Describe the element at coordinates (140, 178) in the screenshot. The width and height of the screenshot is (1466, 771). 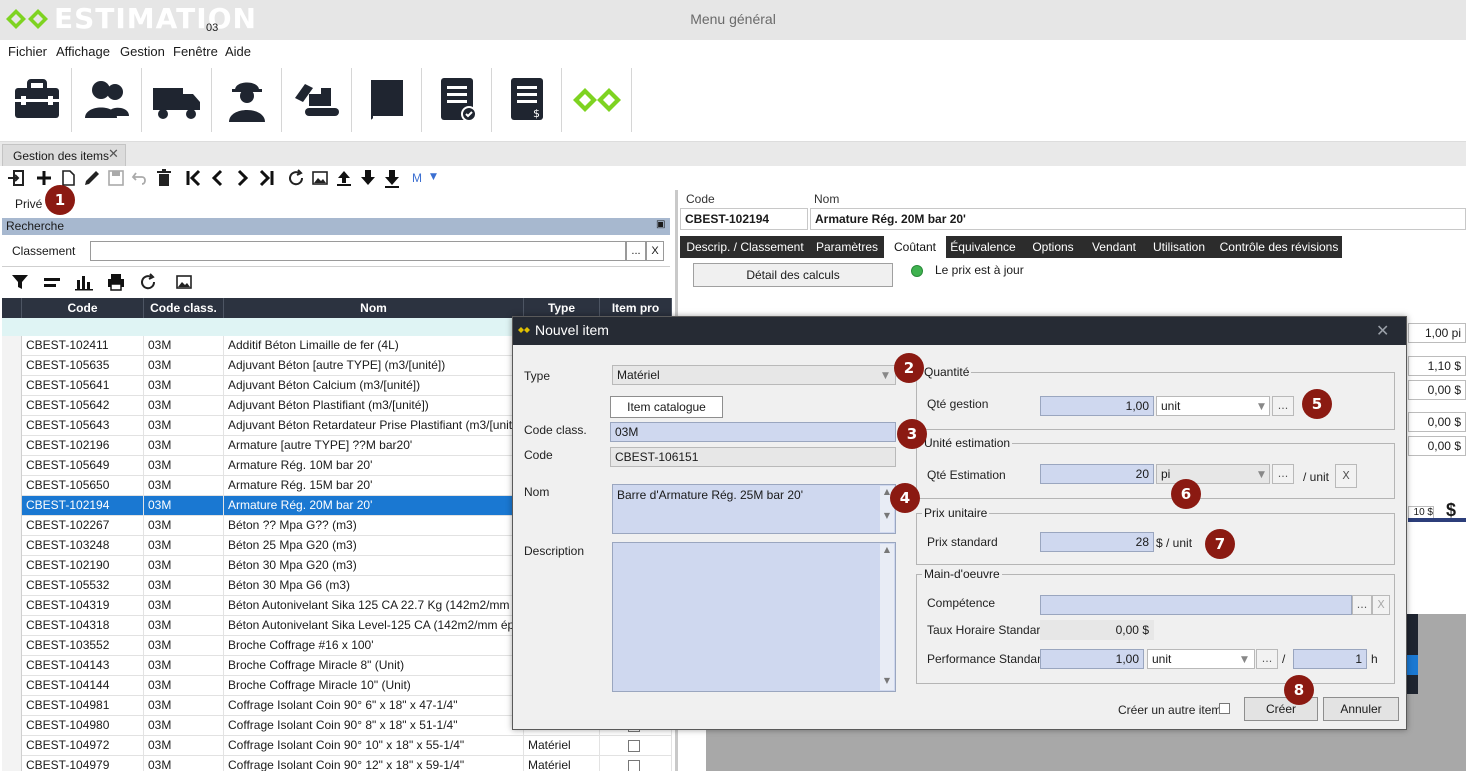
I see `undo-icon` at that location.